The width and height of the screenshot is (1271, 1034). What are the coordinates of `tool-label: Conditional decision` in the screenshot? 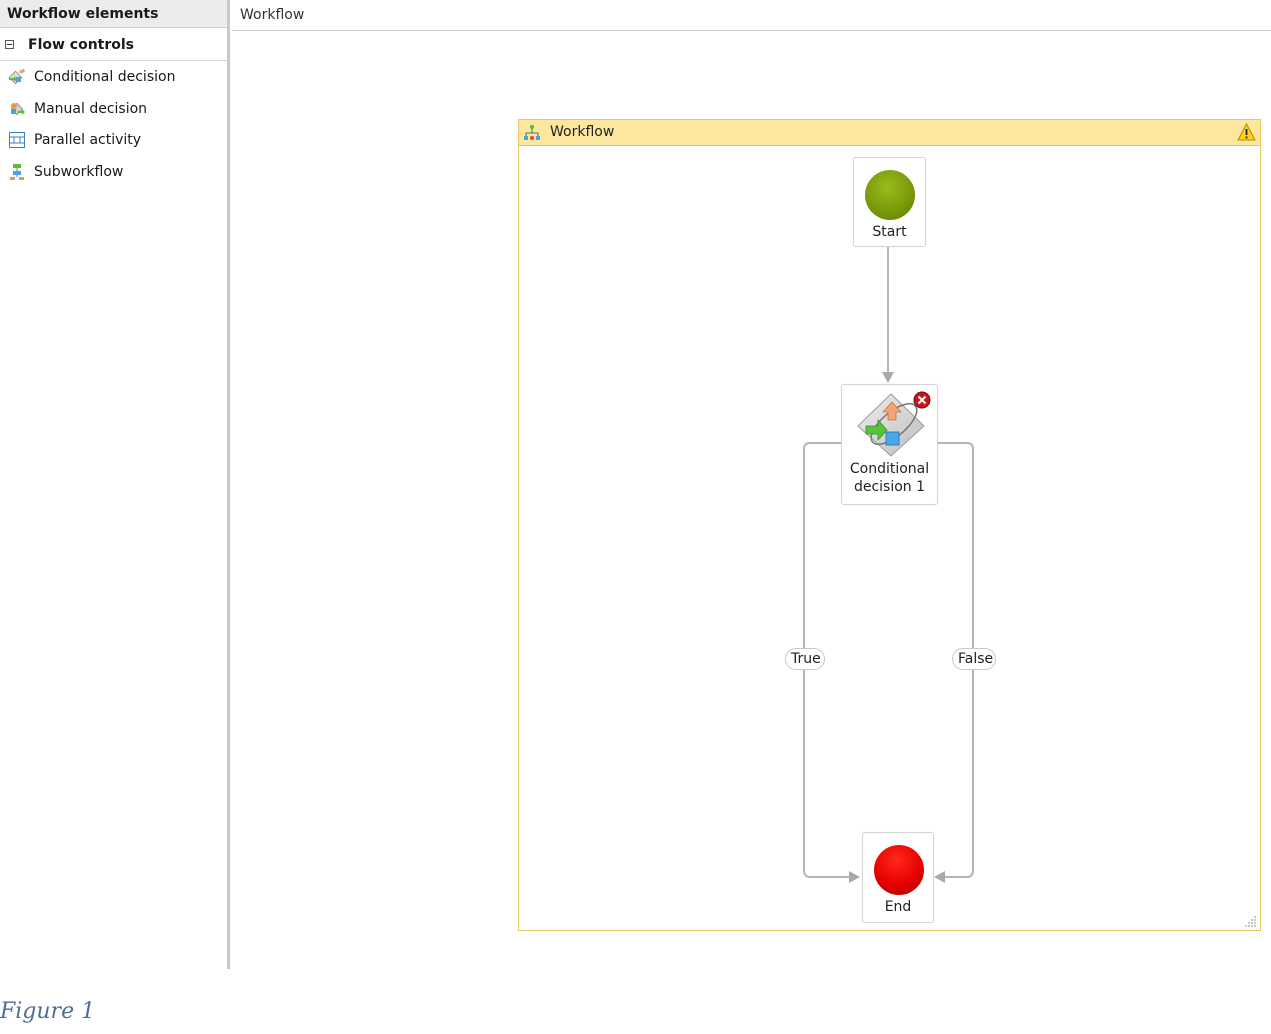 It's located at (105, 77).